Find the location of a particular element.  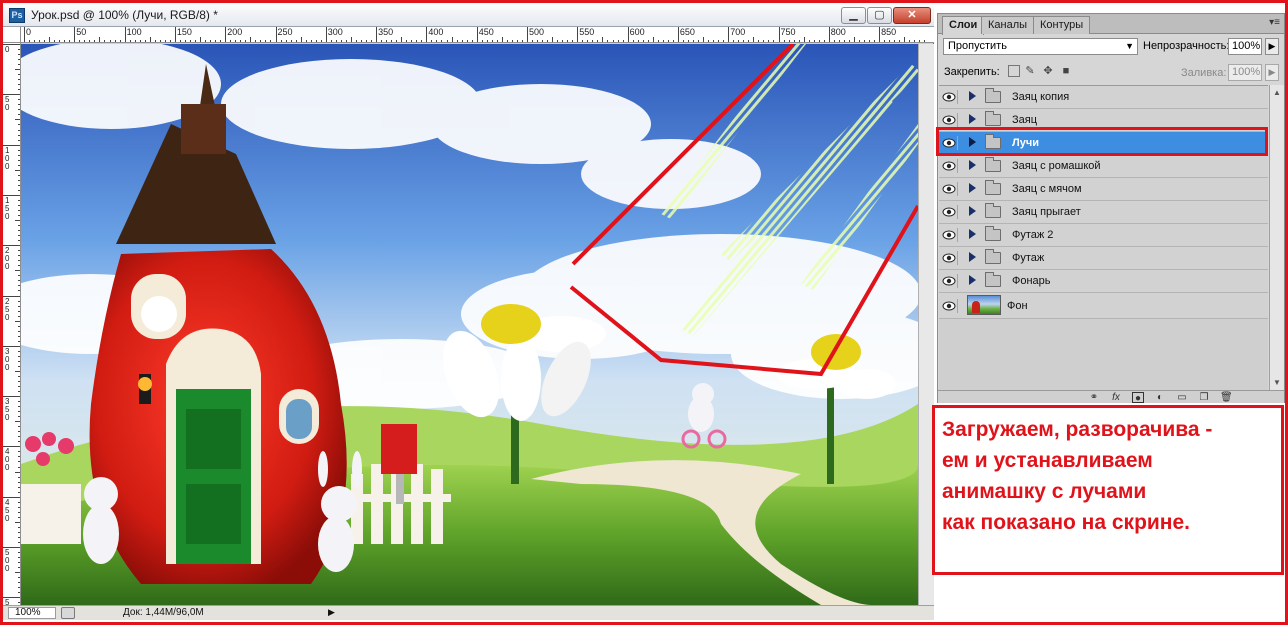

tab-channels: Каналы is located at coordinates (1008, 25).